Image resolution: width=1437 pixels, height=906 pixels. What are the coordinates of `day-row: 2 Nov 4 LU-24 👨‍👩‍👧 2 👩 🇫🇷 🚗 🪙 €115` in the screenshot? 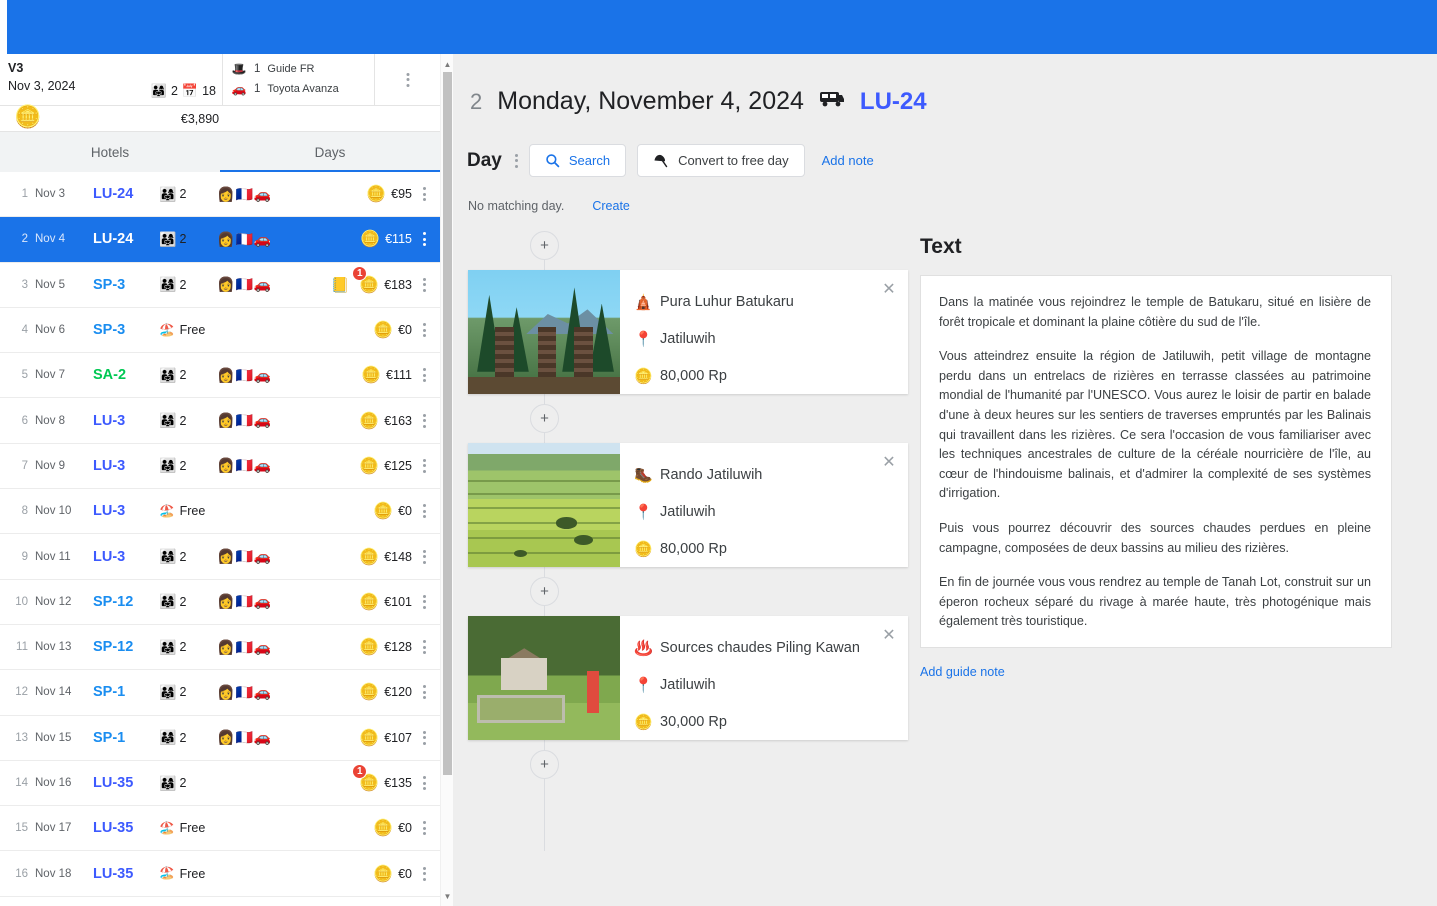 It's located at (220, 240).